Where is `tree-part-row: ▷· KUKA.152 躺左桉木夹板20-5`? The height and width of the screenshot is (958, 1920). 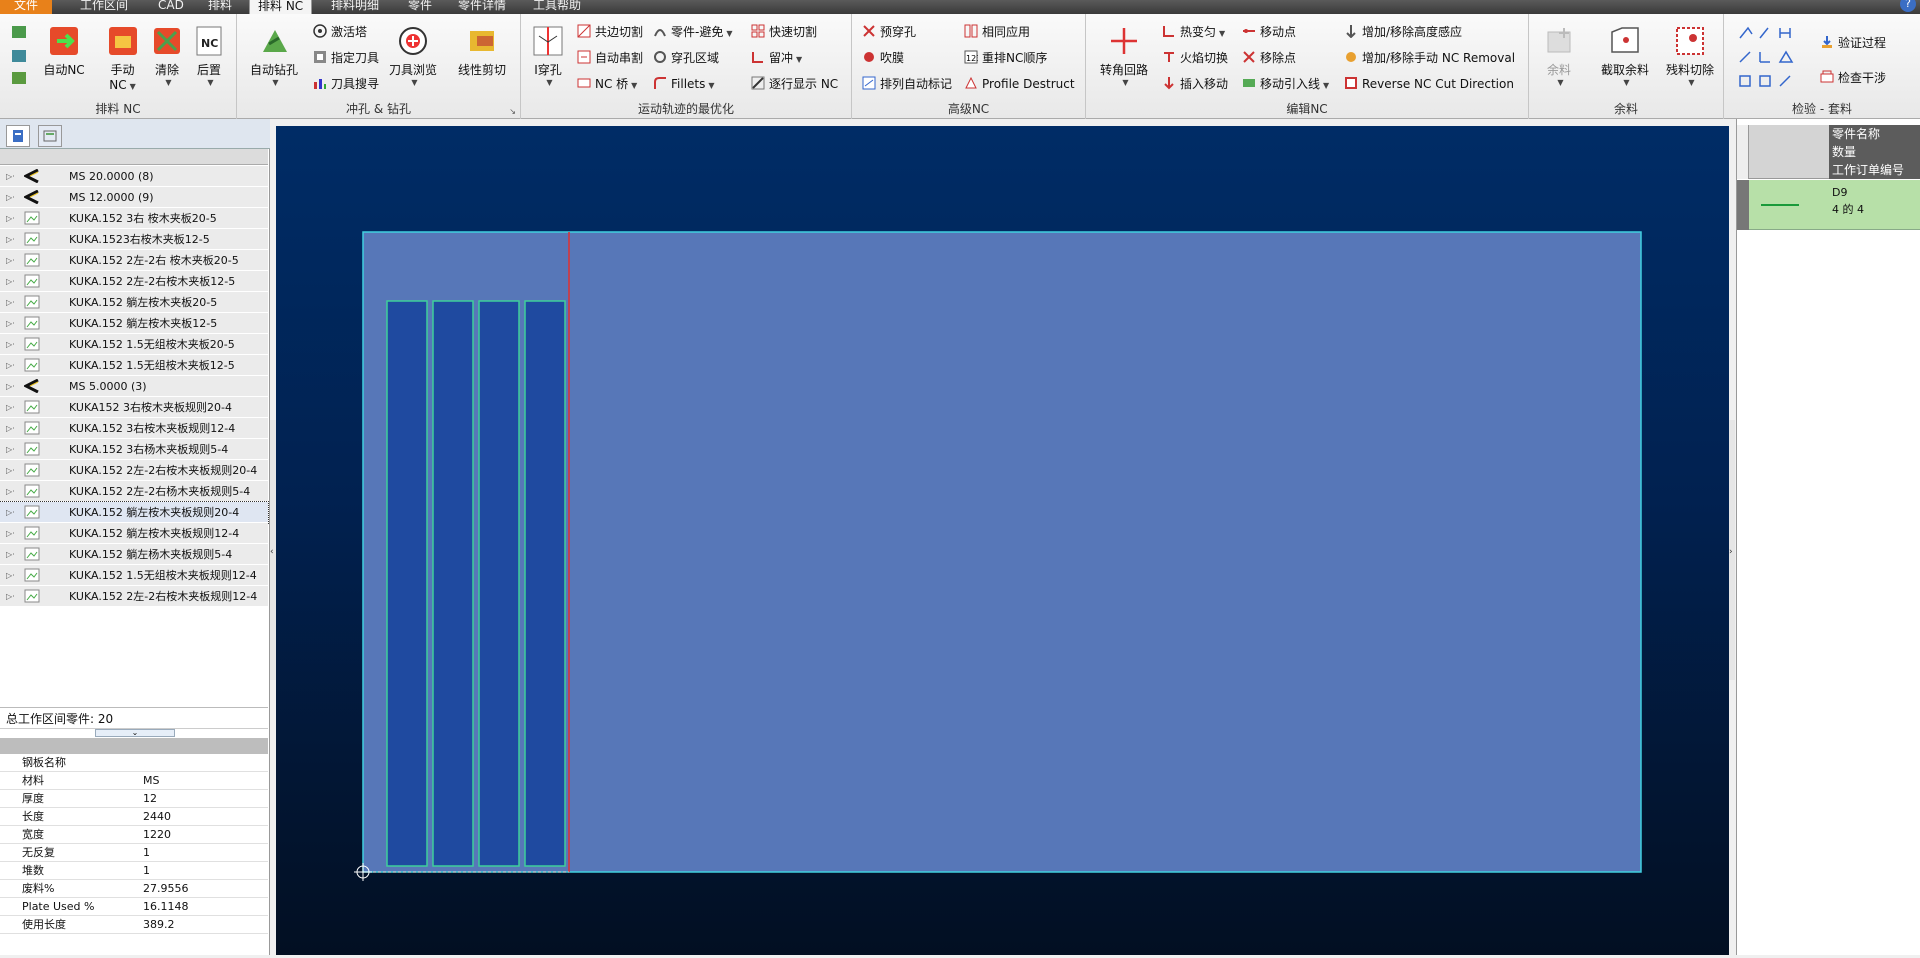 tree-part-row: ▷· KUKA.152 躺左桉木夹板20-5 is located at coordinates (134, 302).